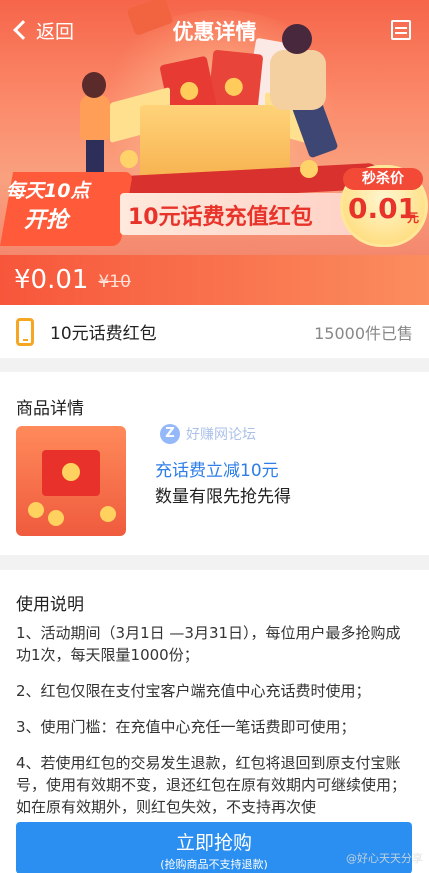 Image resolution: width=429 pixels, height=873 pixels. Describe the element at coordinates (114, 282) in the screenshot. I see `original-price: ¥10` at that location.